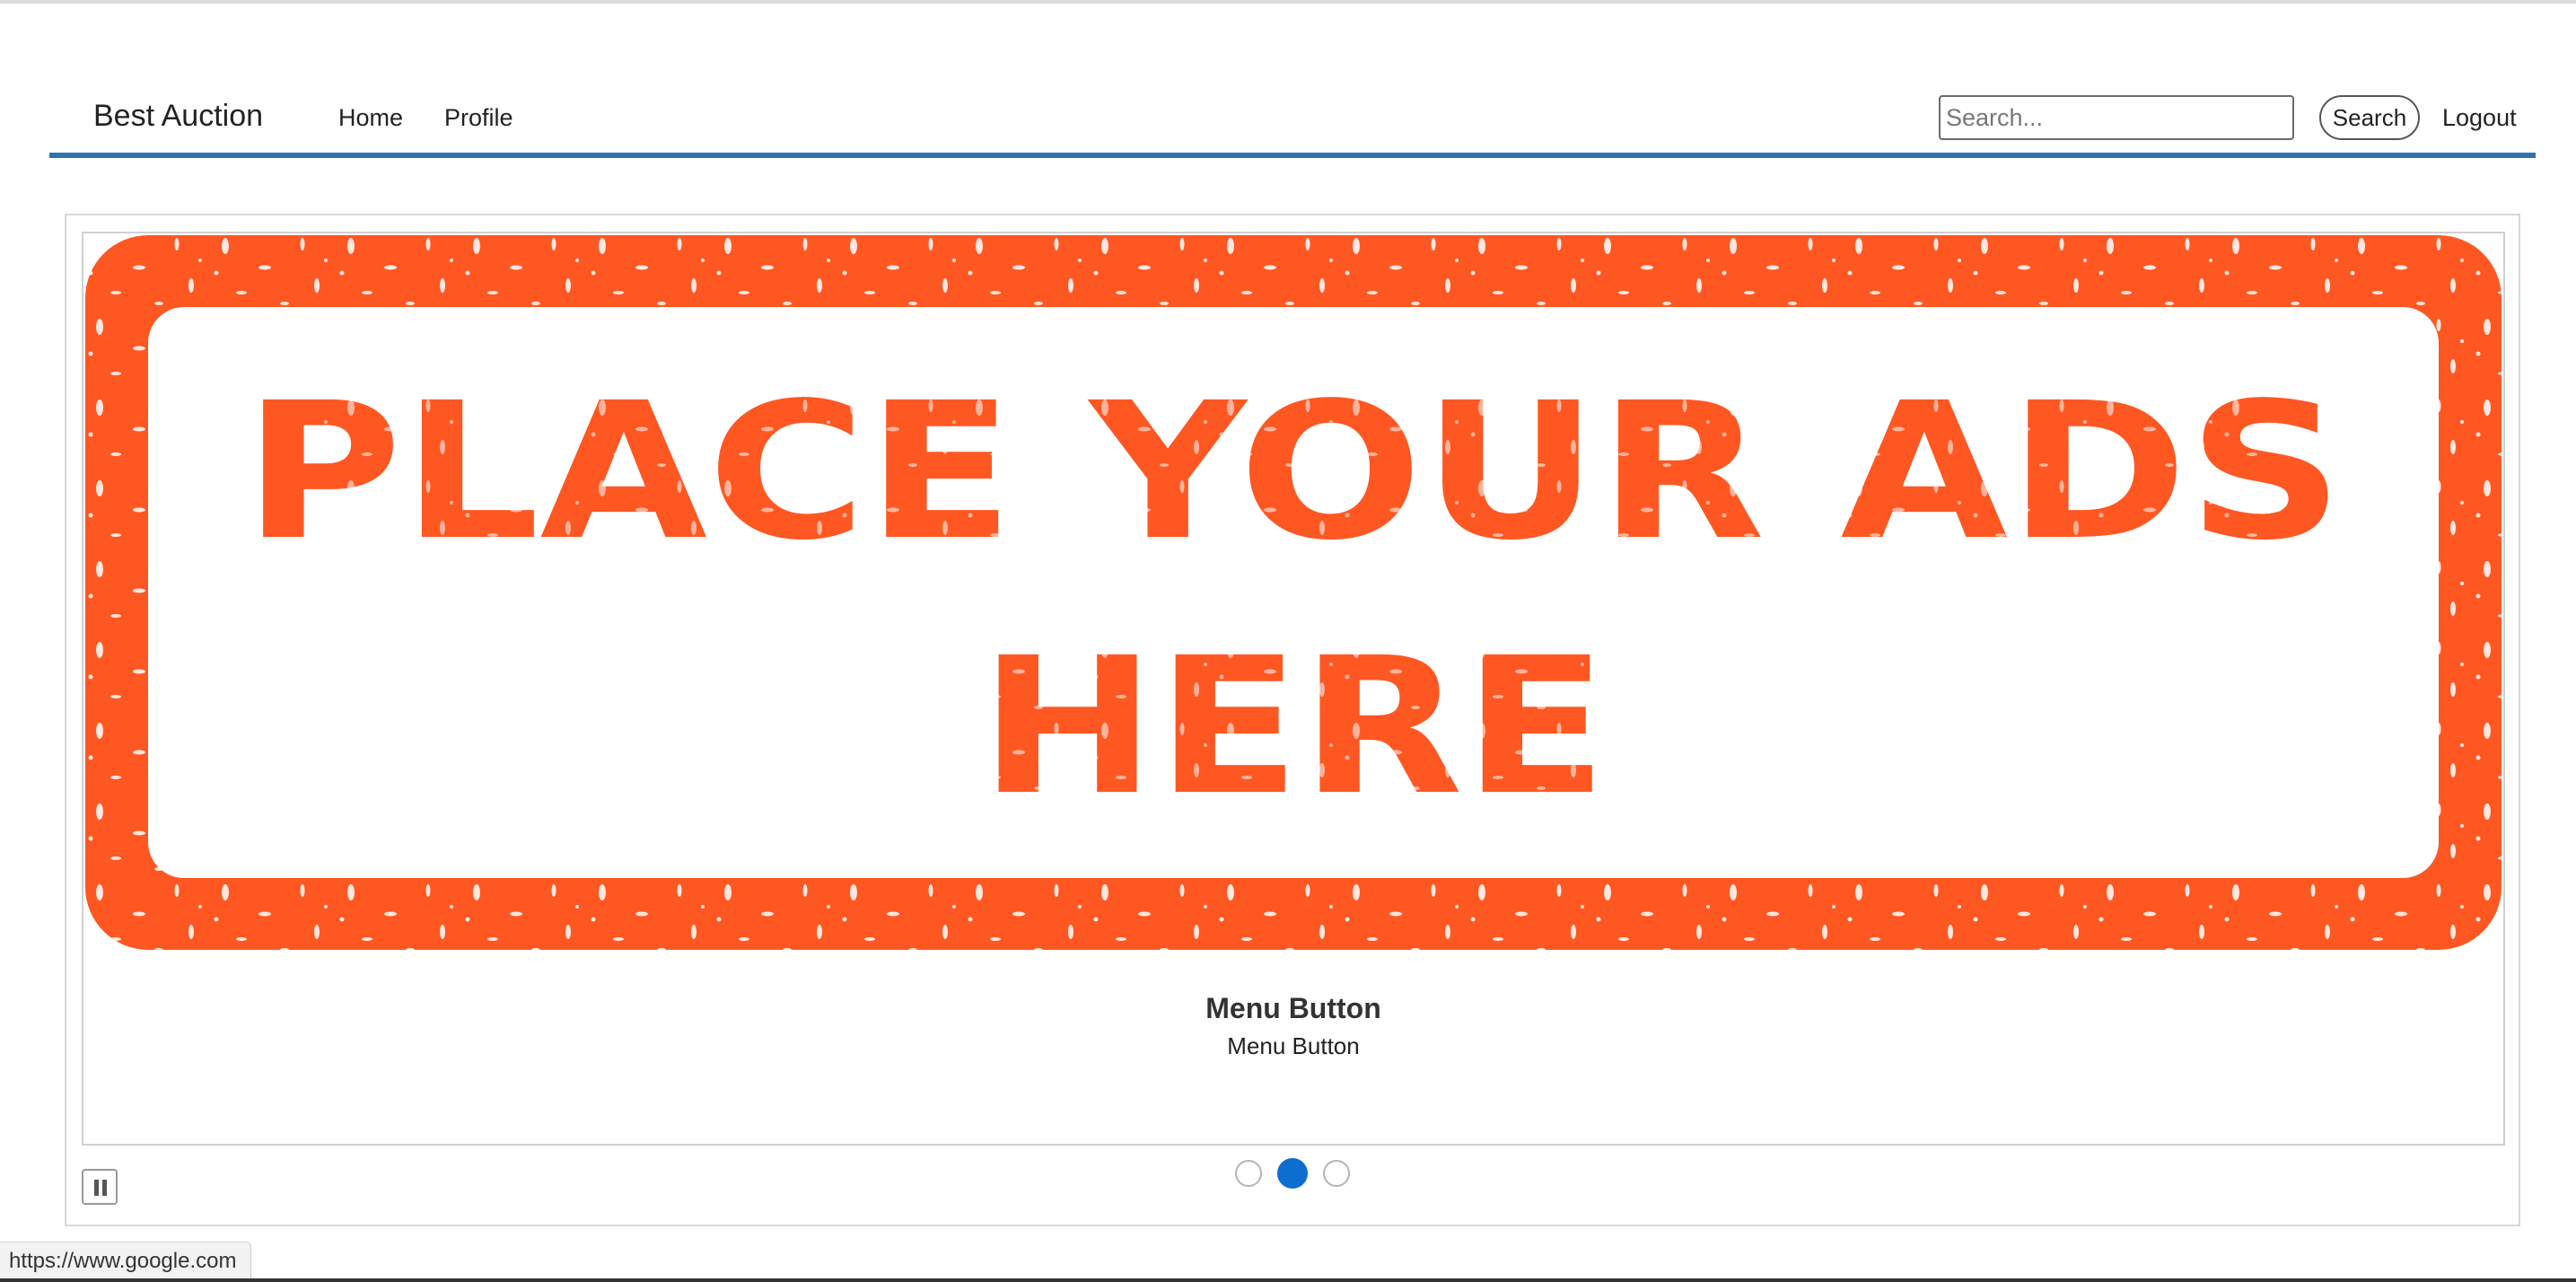 The height and width of the screenshot is (1282, 2576). What do you see at coordinates (2479, 118) in the screenshot?
I see `logout-link: Logout` at bounding box center [2479, 118].